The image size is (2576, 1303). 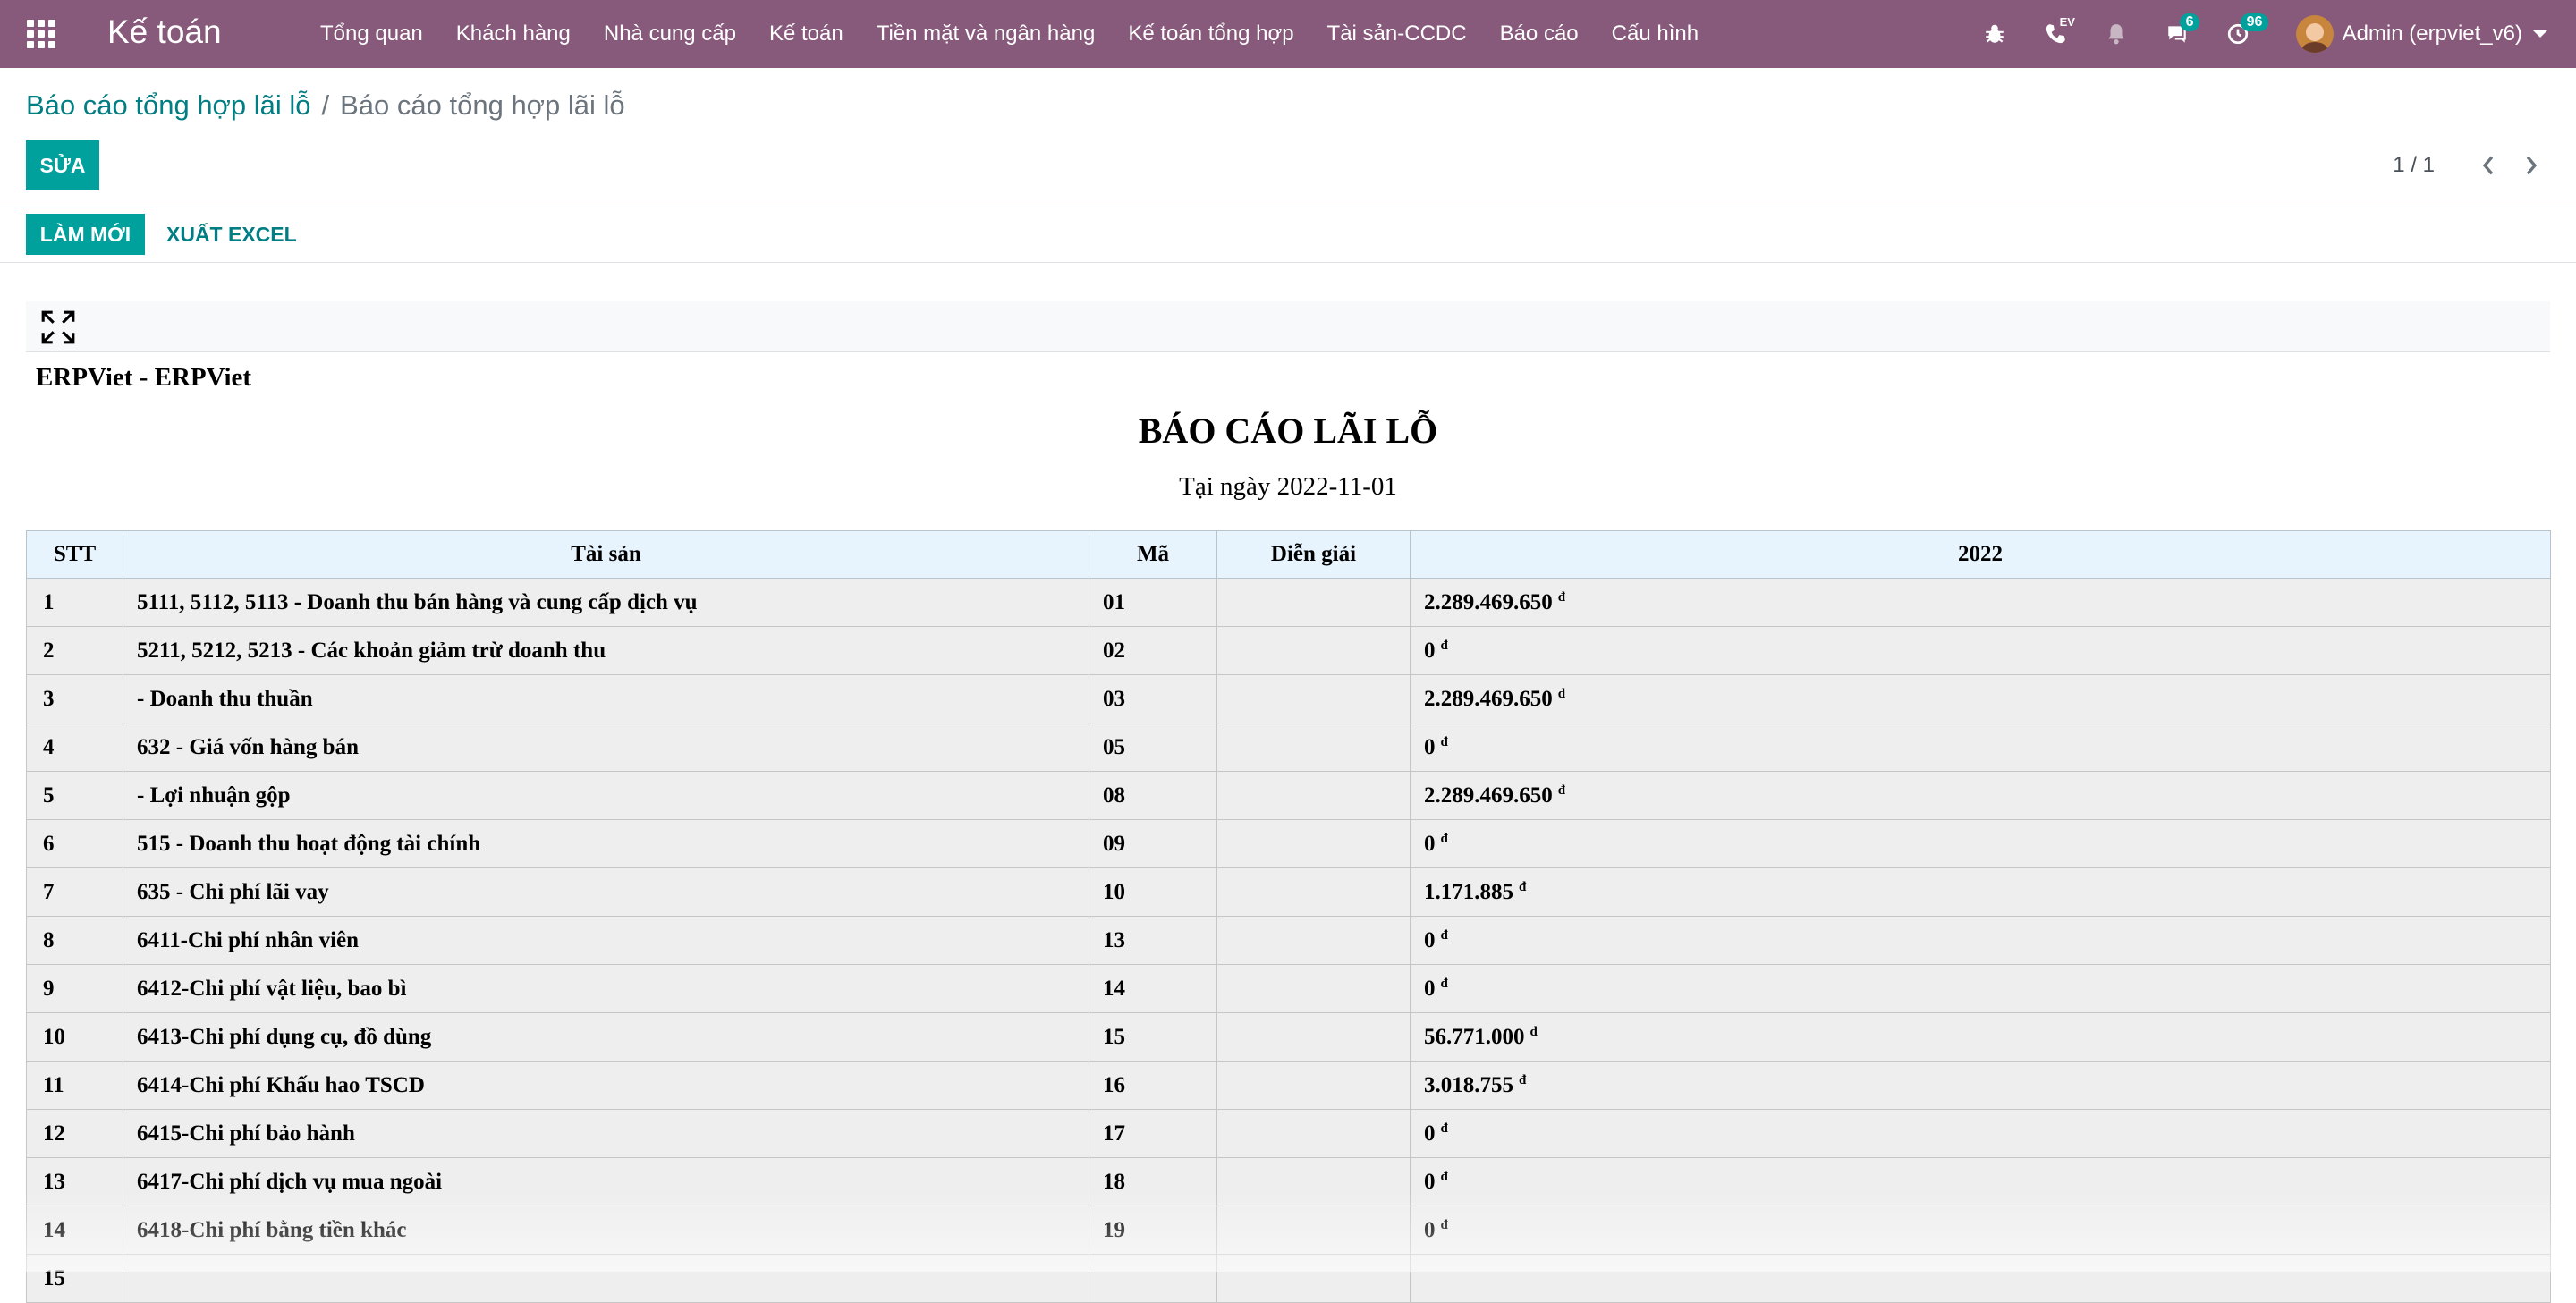 What do you see at coordinates (2432, 33) in the screenshot?
I see `user-name: Admin (erpviet_v6)` at bounding box center [2432, 33].